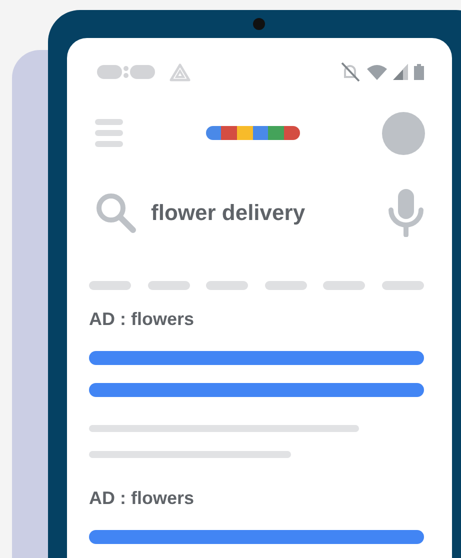  What do you see at coordinates (269, 213) in the screenshot?
I see `search-query: flower delivery` at bounding box center [269, 213].